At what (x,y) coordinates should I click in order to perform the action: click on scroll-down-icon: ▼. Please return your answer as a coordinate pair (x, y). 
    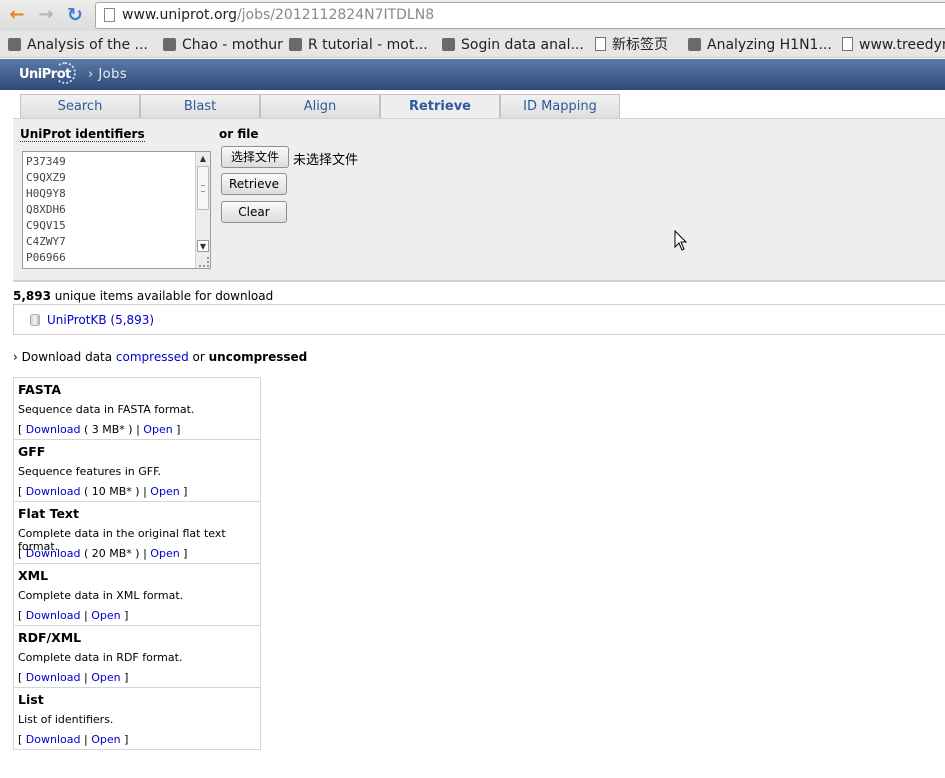
    Looking at the image, I should click on (203, 246).